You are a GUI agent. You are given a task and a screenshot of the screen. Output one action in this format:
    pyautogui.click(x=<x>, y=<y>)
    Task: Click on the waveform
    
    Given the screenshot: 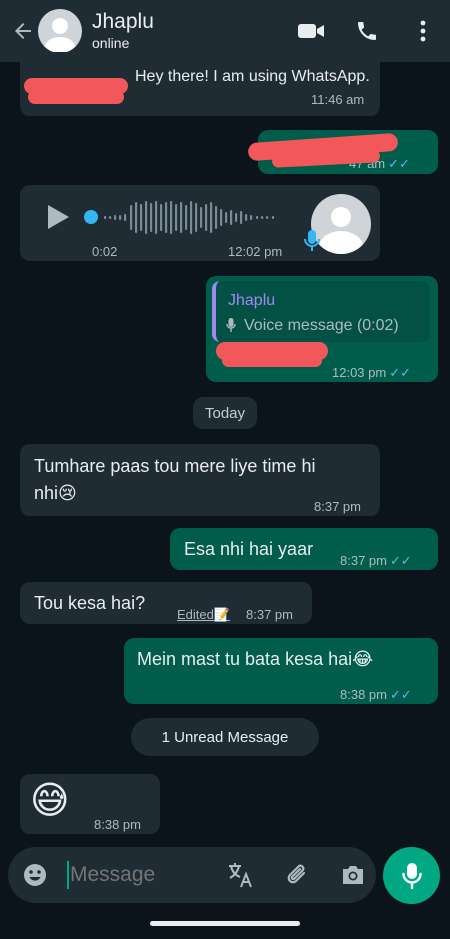 What is the action you would take?
    pyautogui.click(x=189, y=217)
    